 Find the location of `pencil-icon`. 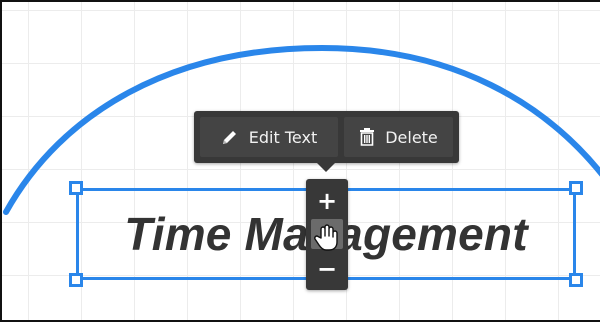

pencil-icon is located at coordinates (230, 137).